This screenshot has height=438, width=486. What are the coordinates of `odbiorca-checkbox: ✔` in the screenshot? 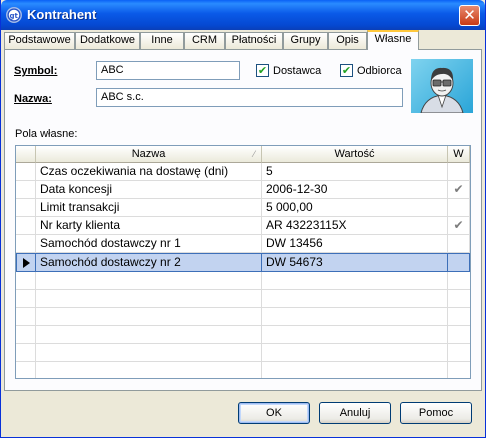 It's located at (346, 70).